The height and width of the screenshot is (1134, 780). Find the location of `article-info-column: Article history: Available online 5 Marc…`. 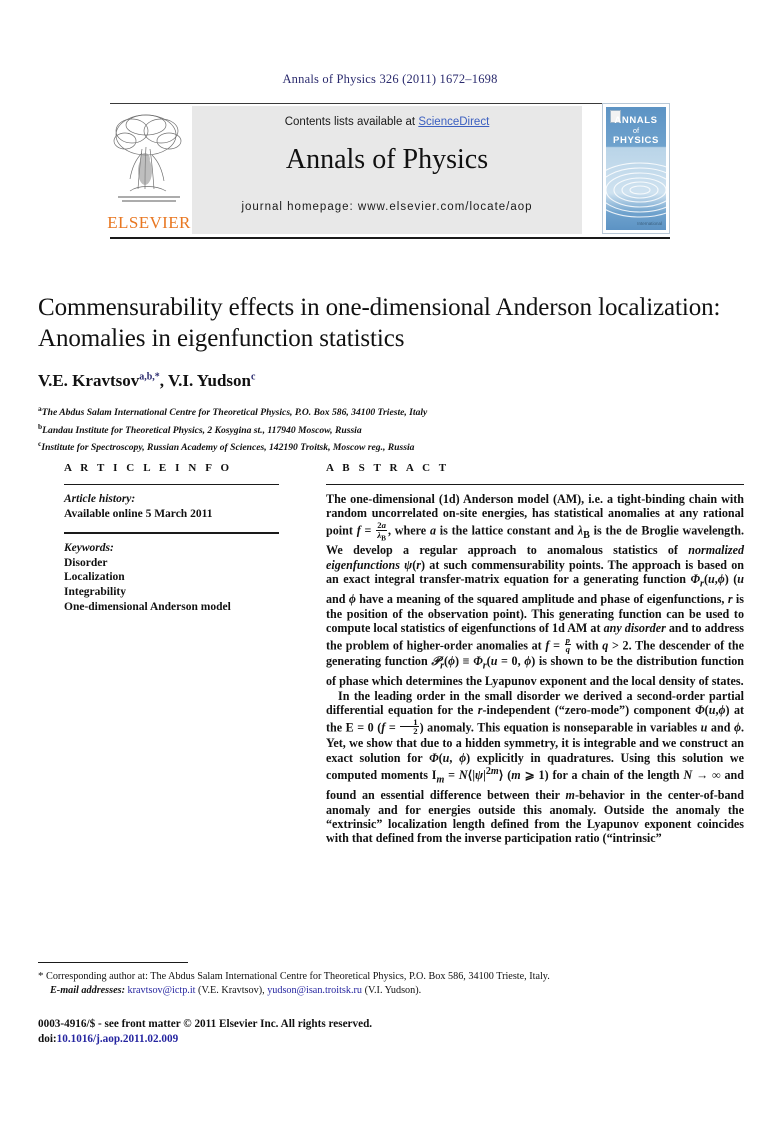

article-info-column: Article history: Available online 5 Marc… is located at coordinates (171, 549).